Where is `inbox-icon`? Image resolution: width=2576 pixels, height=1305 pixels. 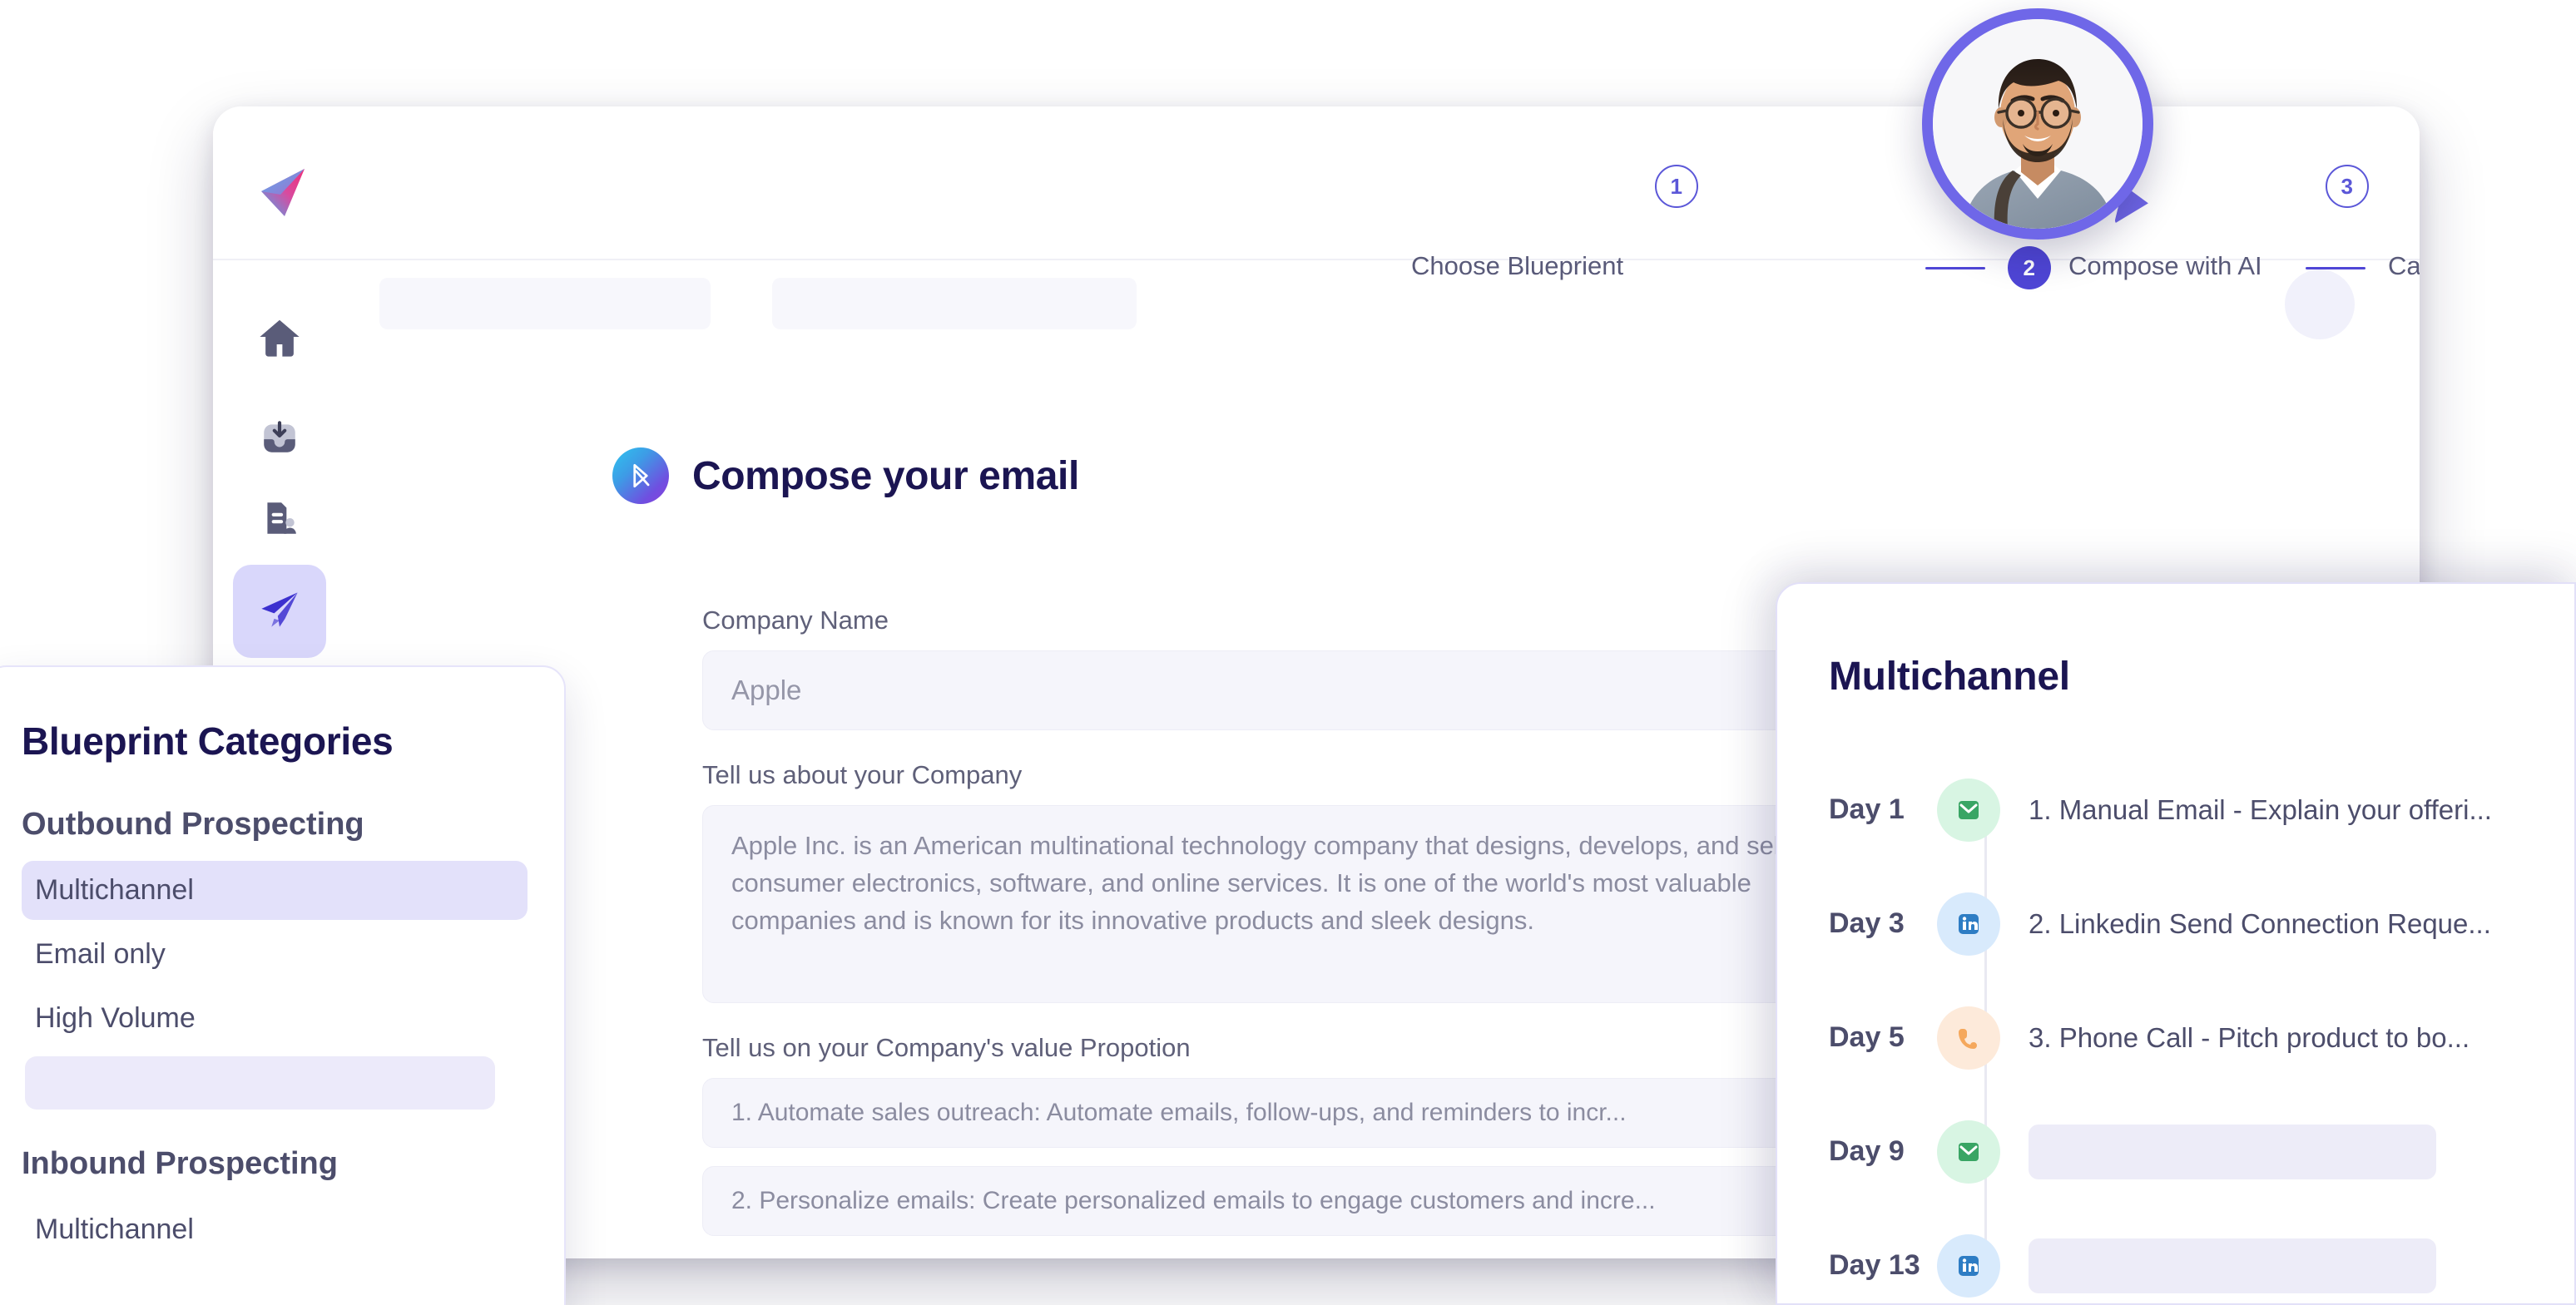
inbox-icon is located at coordinates (279, 439).